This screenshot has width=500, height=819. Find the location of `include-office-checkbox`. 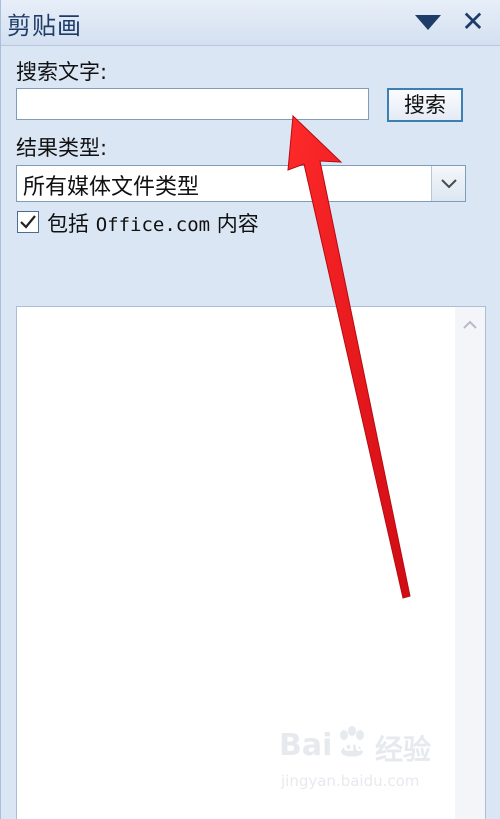

include-office-checkbox is located at coordinates (28, 222).